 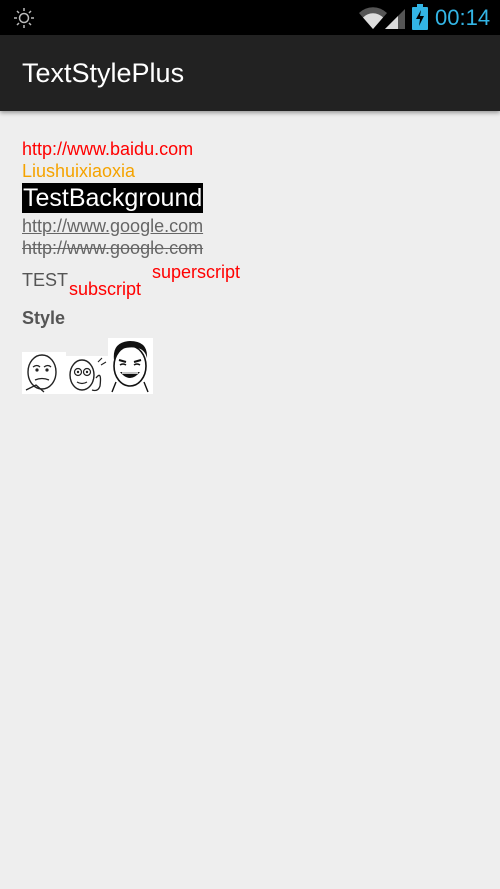 What do you see at coordinates (24, 18) in the screenshot?
I see `brightness-icon` at bounding box center [24, 18].